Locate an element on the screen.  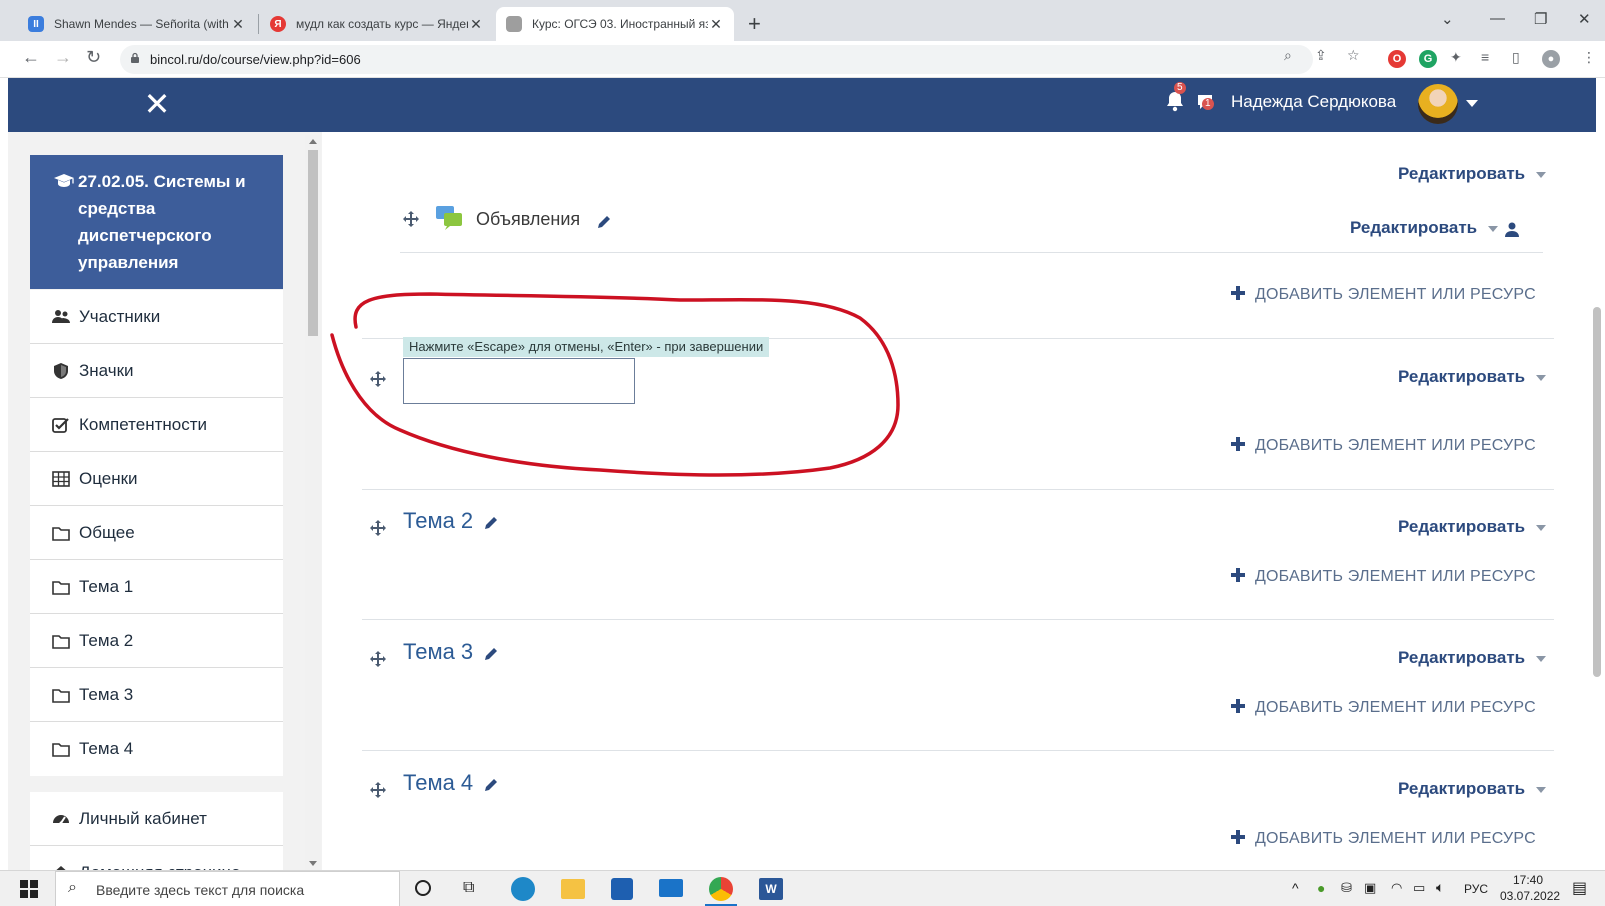
drawer-item-7: Тема 3 is located at coordinates (156, 695).